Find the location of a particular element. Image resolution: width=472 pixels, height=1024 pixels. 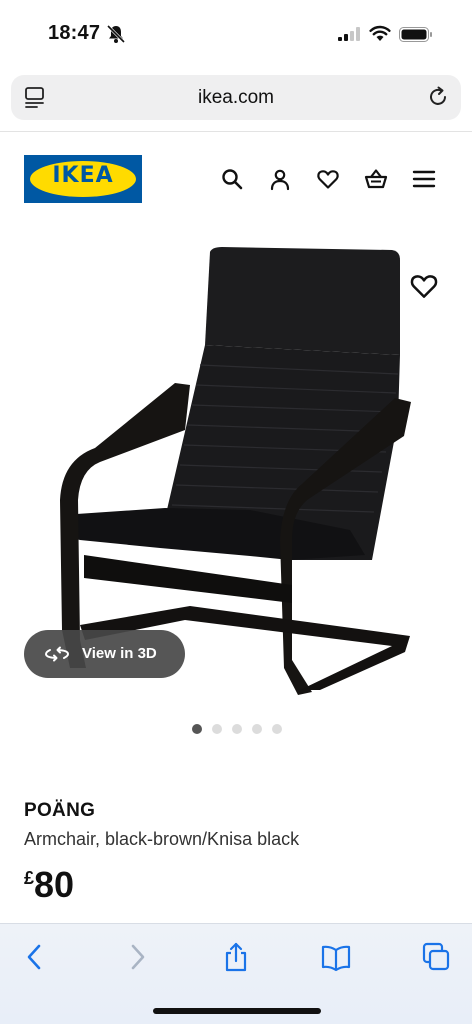

cellular-signal-icon is located at coordinates (349, 34).